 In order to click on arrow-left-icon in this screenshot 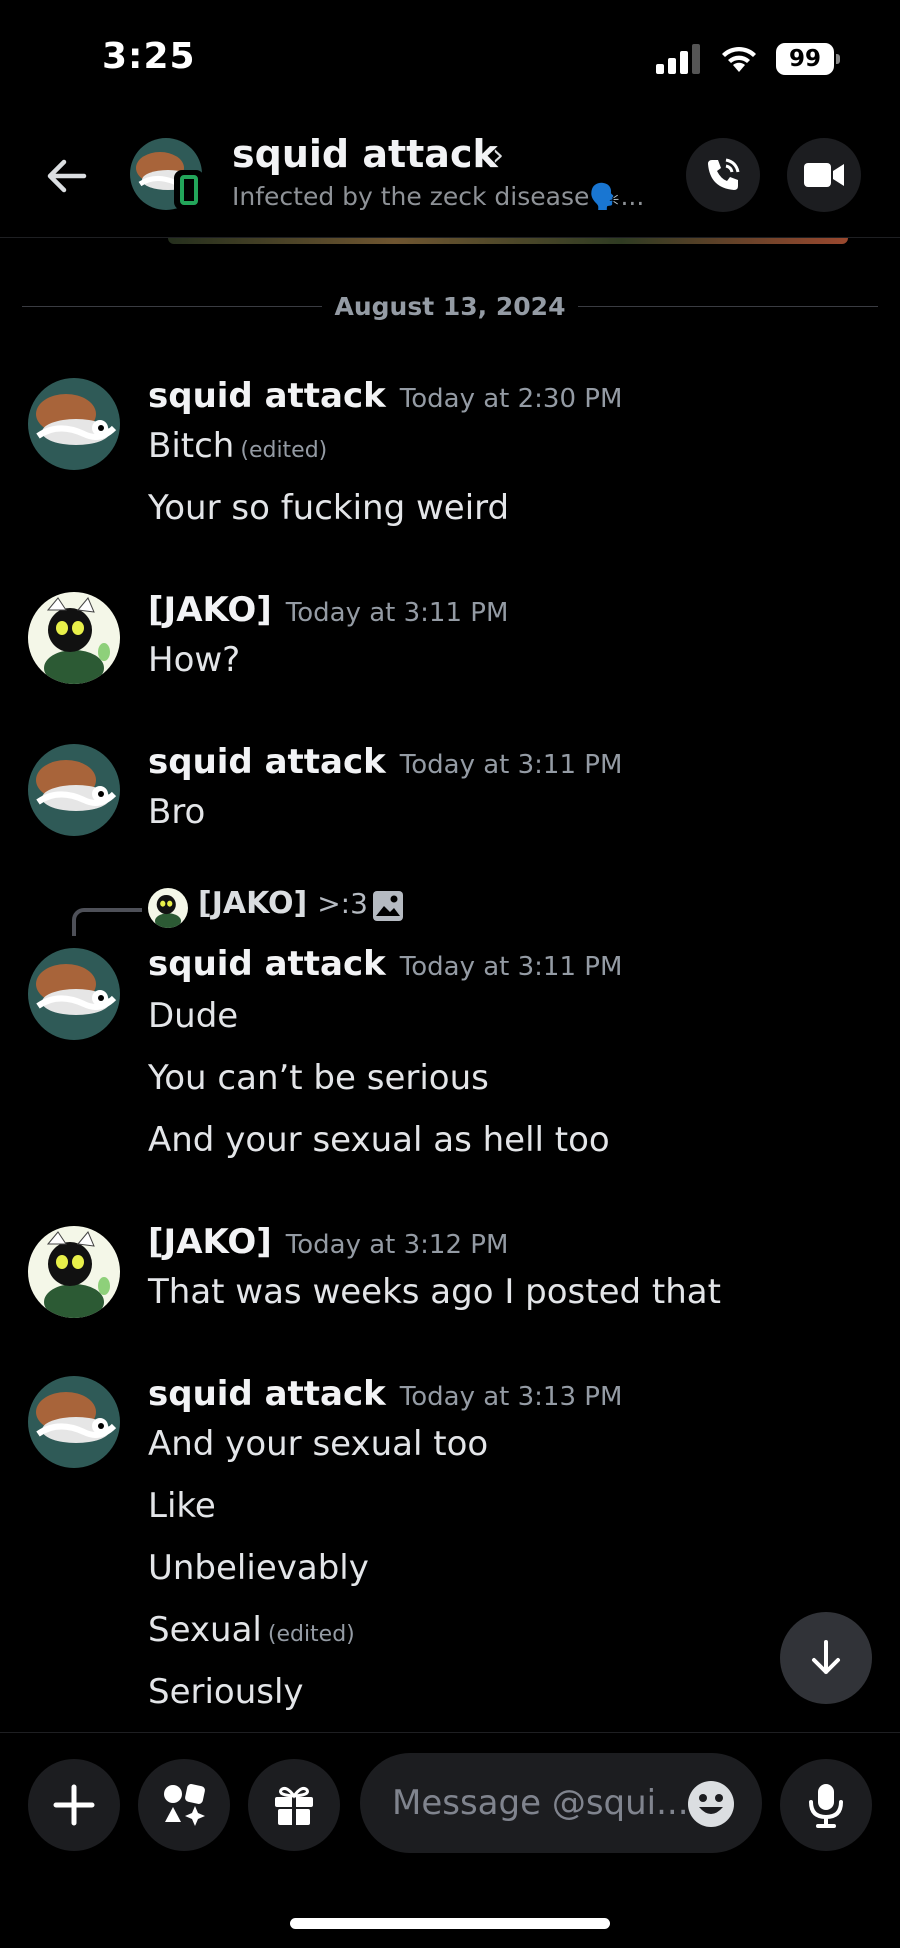, I will do `click(67, 176)`.